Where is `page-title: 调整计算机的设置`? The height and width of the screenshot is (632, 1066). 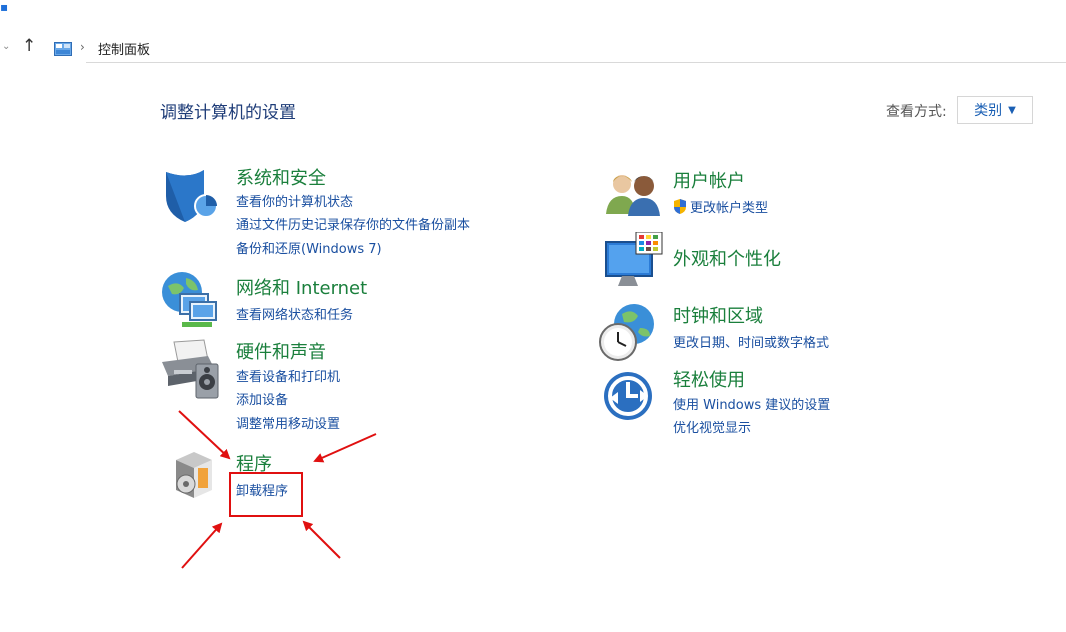 page-title: 调整计算机的设置 is located at coordinates (228, 113).